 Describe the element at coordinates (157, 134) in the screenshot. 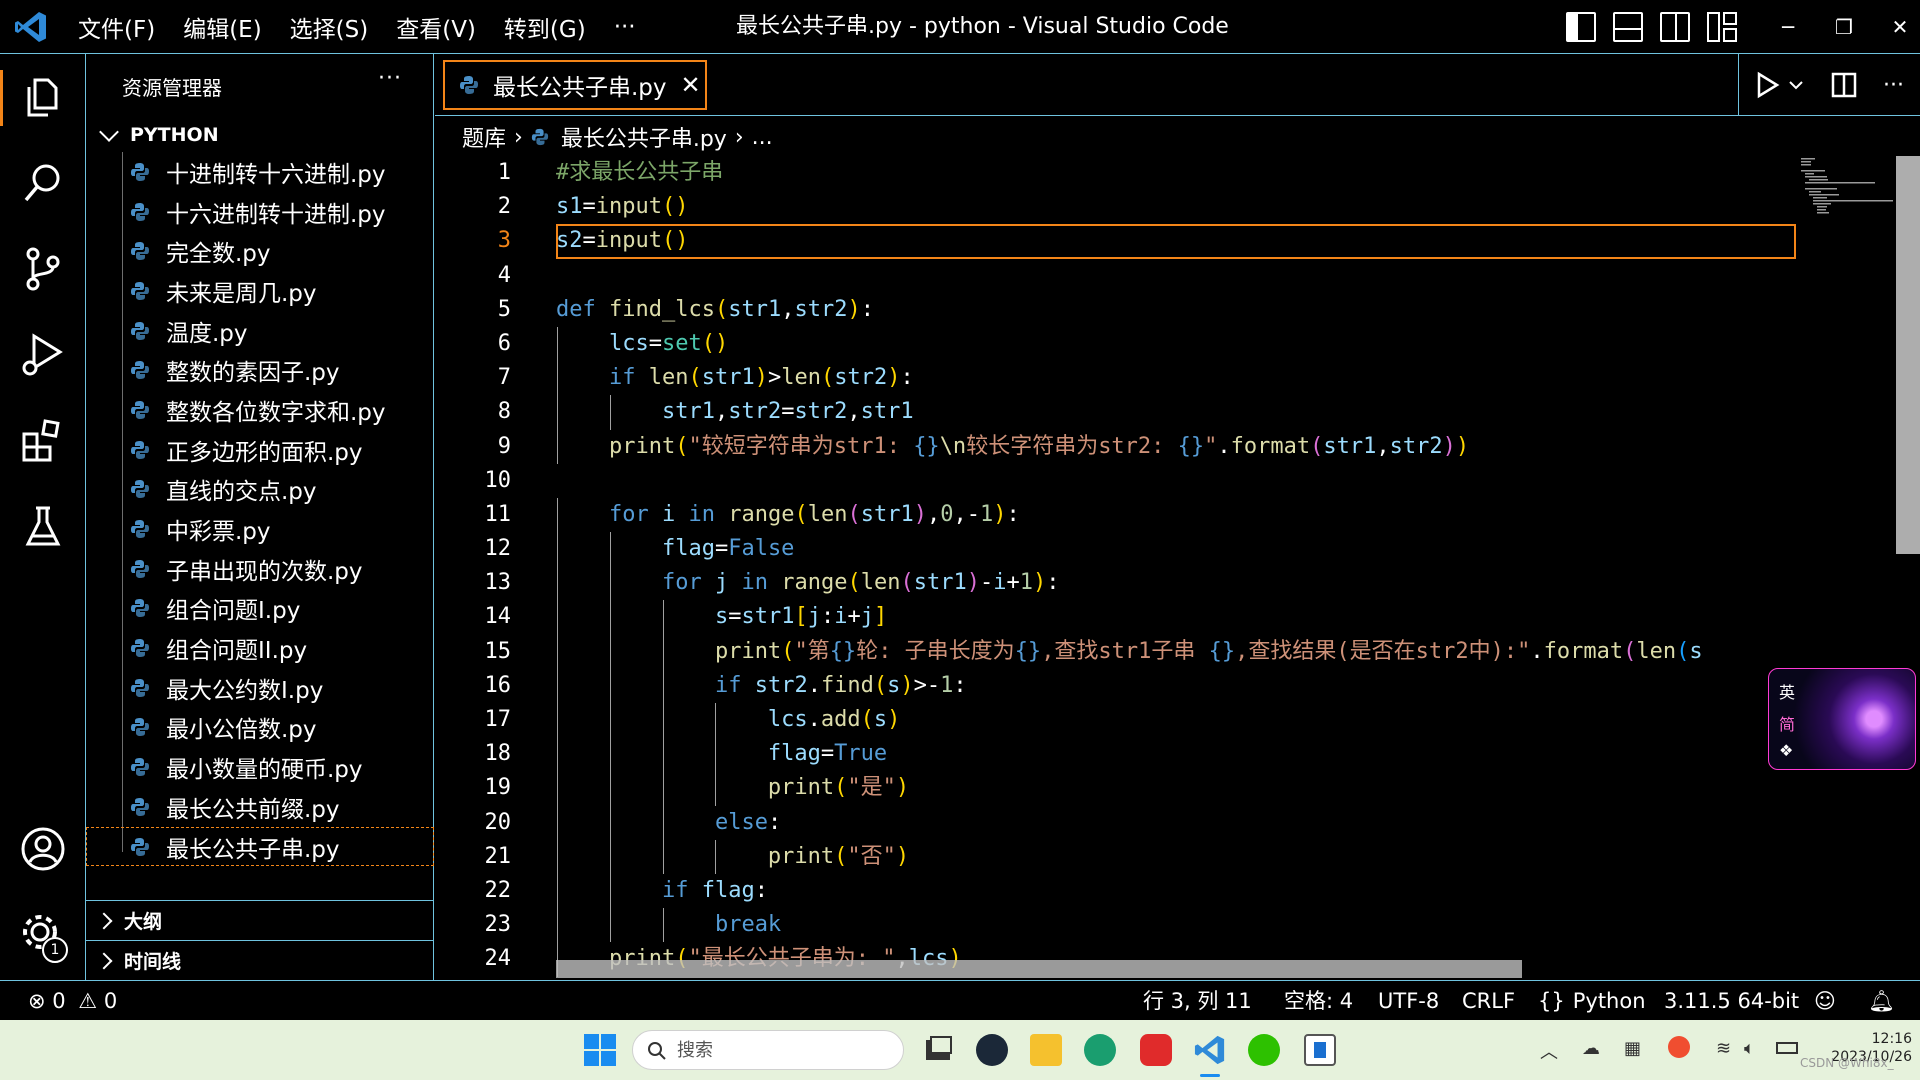

I see `workspace-folder-header: PYTHON` at that location.